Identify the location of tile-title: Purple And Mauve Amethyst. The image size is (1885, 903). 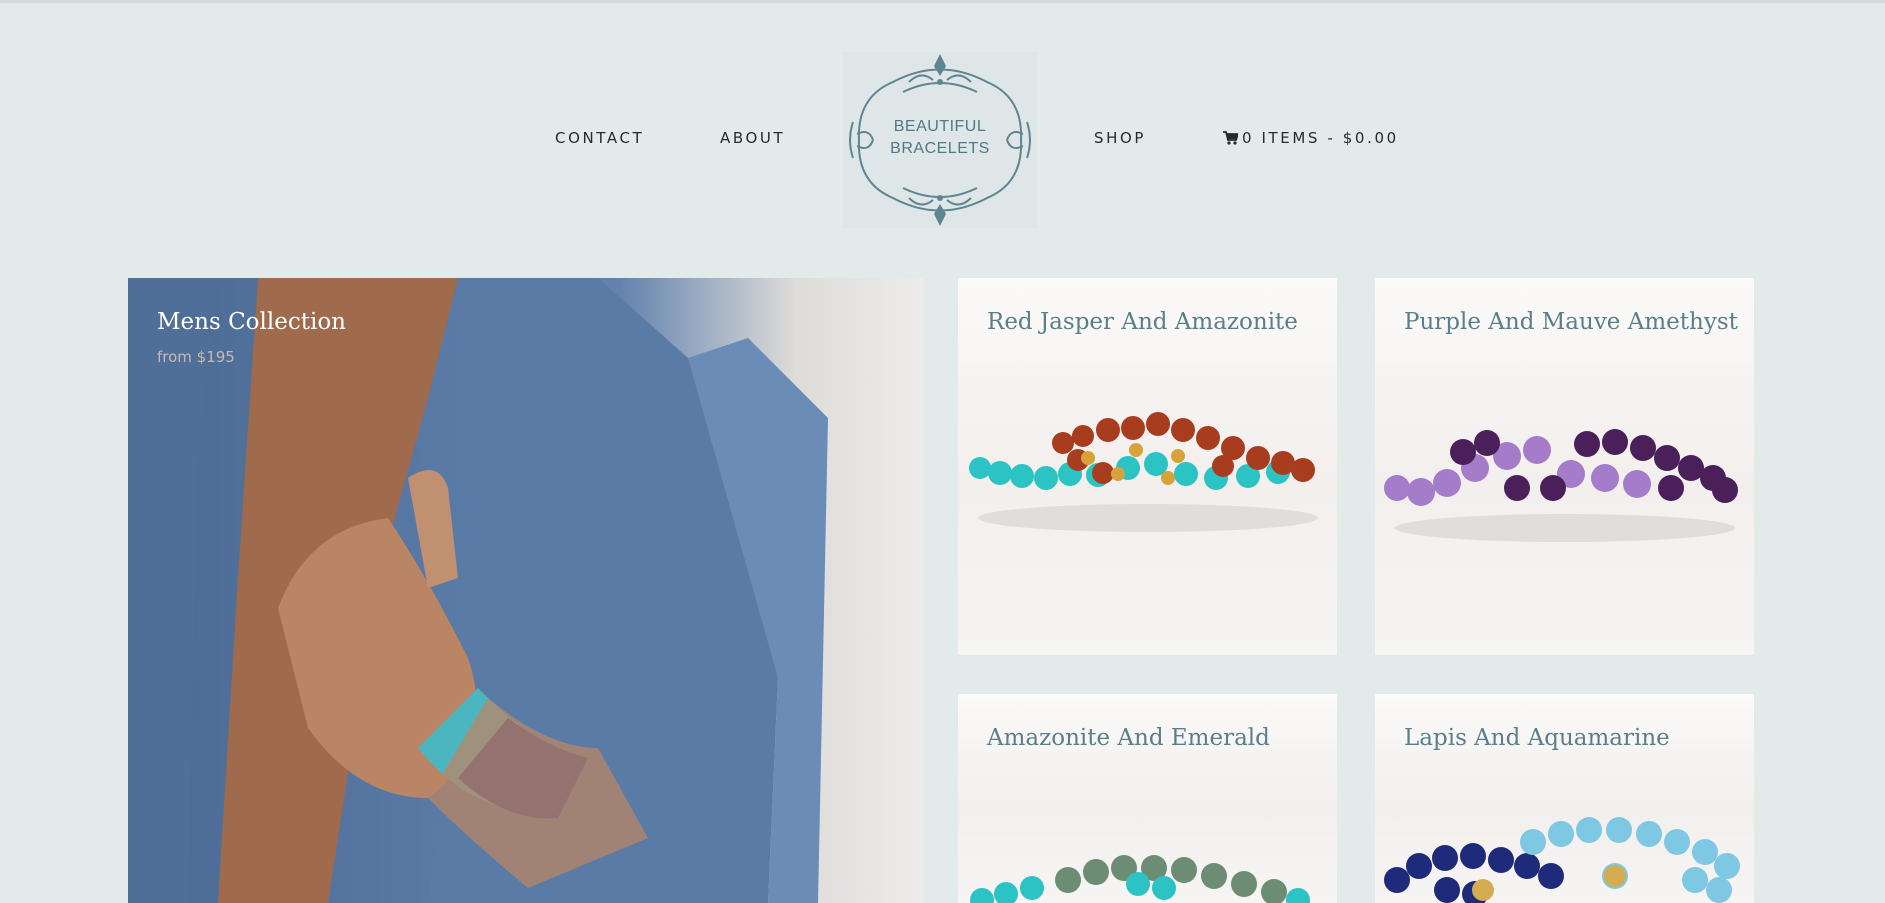
(1571, 322).